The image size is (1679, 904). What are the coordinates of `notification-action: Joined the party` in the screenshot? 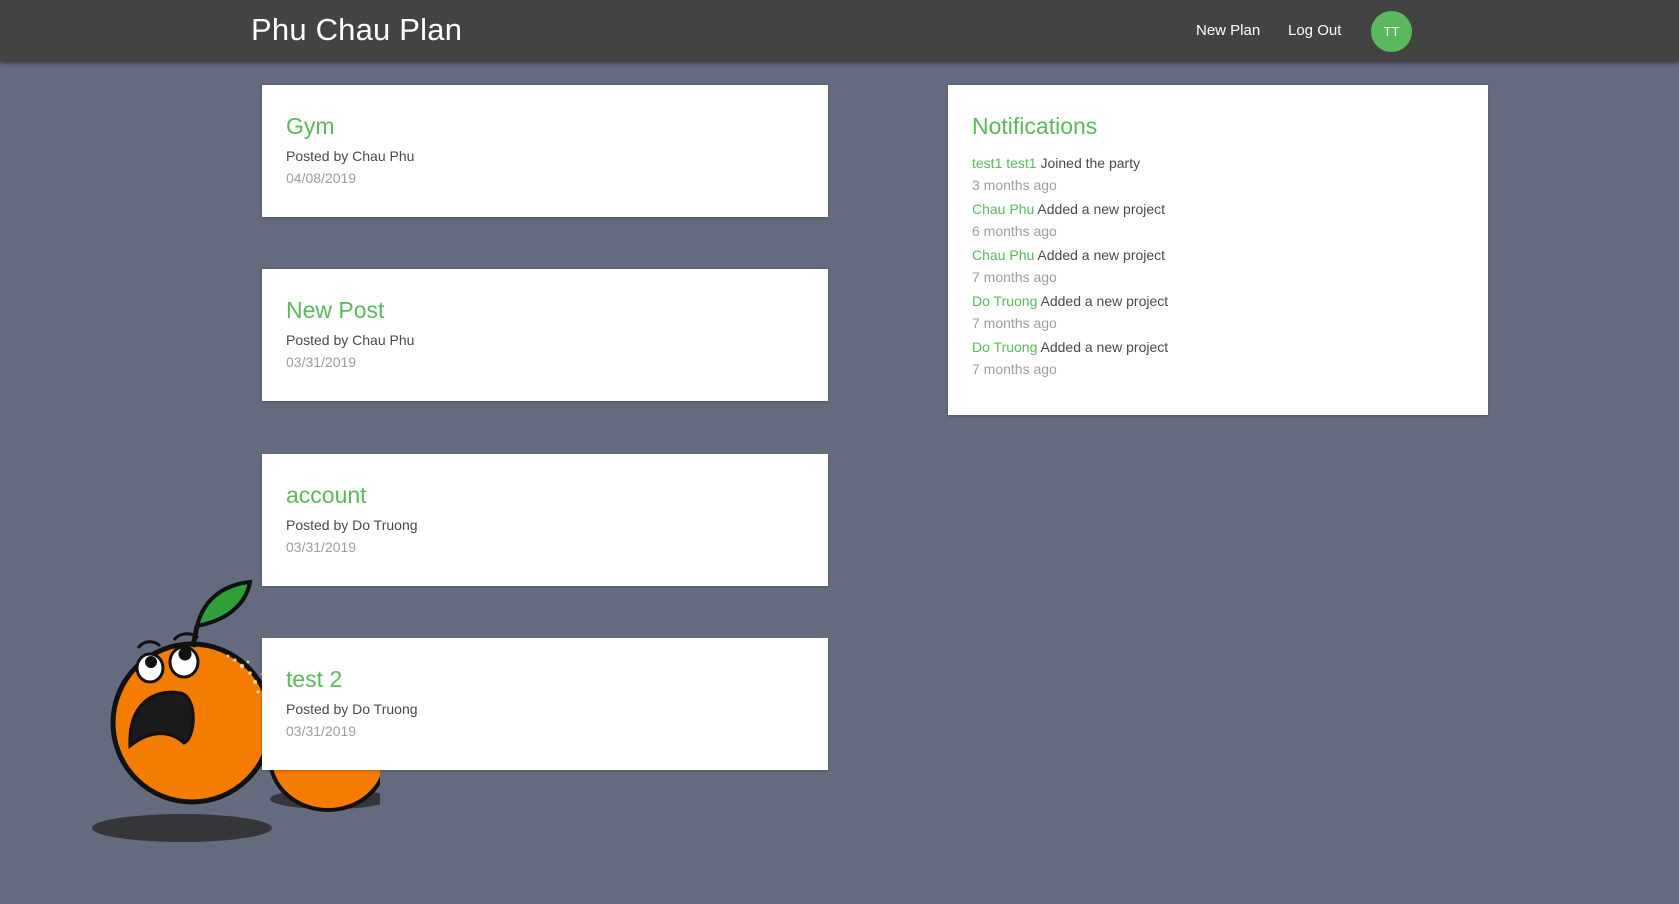 It's located at (1090, 163).